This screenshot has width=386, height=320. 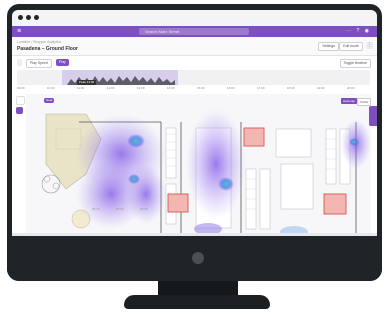 I want to click on play-speed-button: Play Speed, so click(x=39, y=63).